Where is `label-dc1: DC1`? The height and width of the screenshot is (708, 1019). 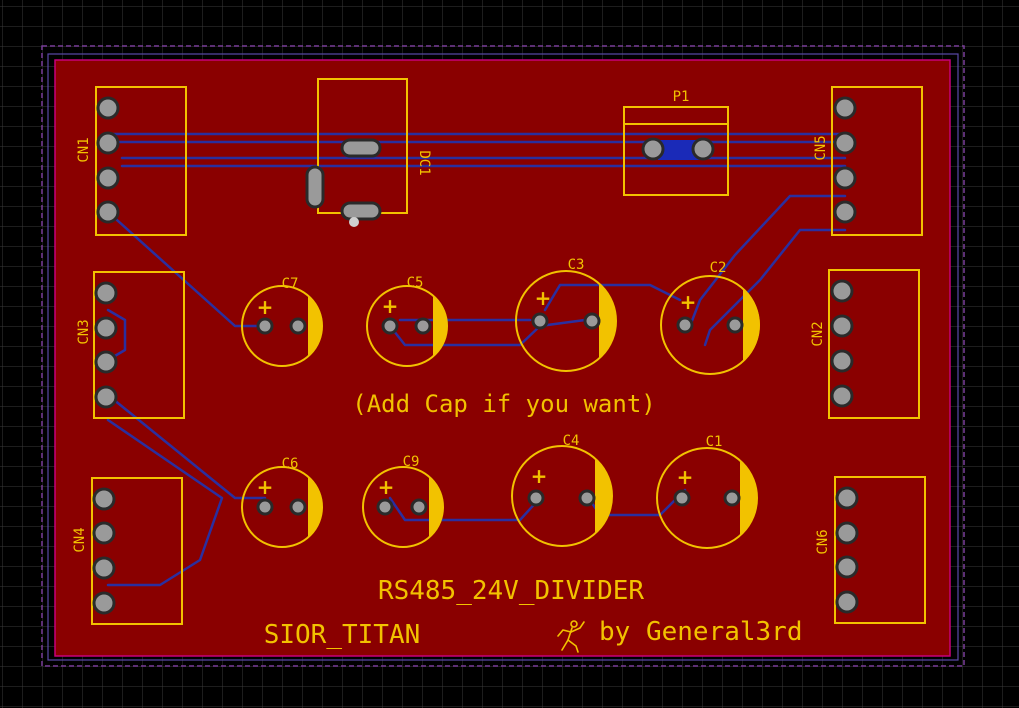
label-dc1: DC1 is located at coordinates (424, 162).